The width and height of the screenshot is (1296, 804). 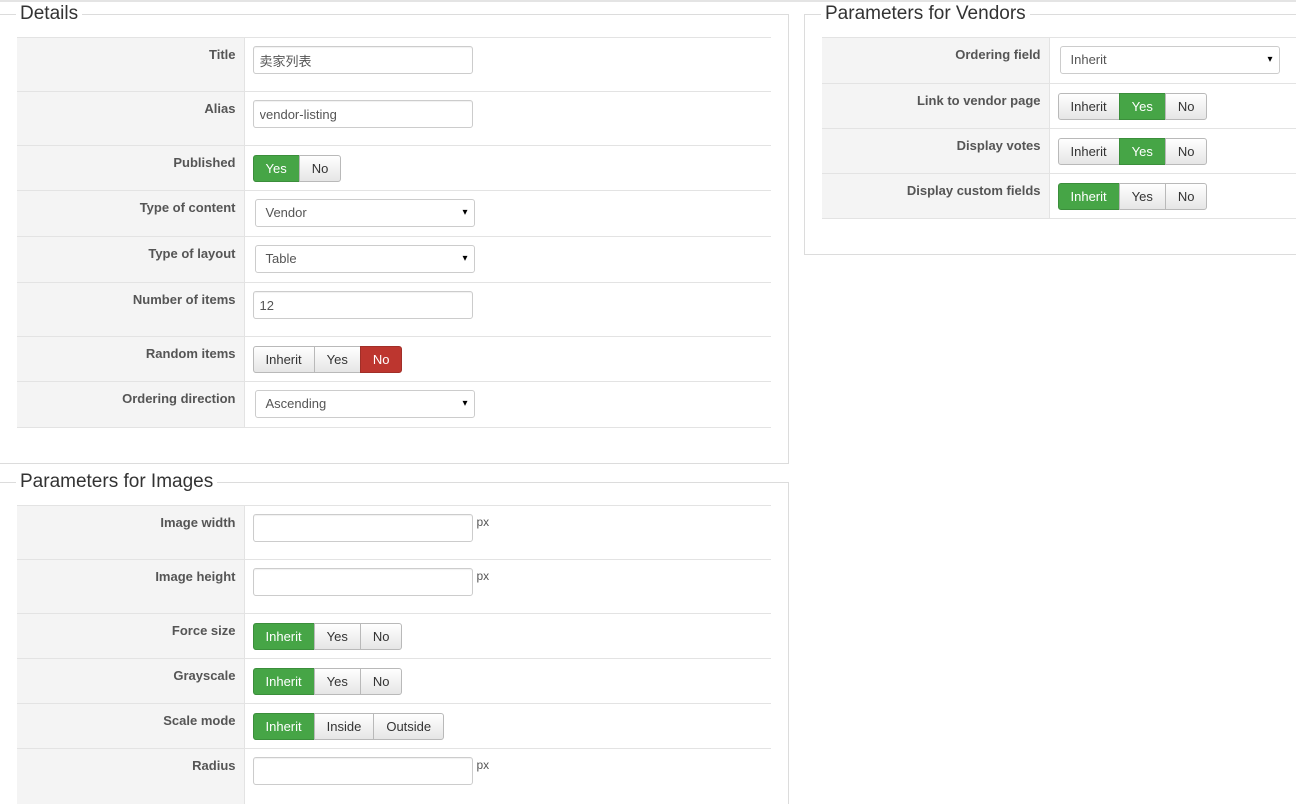 I want to click on scale-mode-label: Scale mode, so click(x=131, y=726).